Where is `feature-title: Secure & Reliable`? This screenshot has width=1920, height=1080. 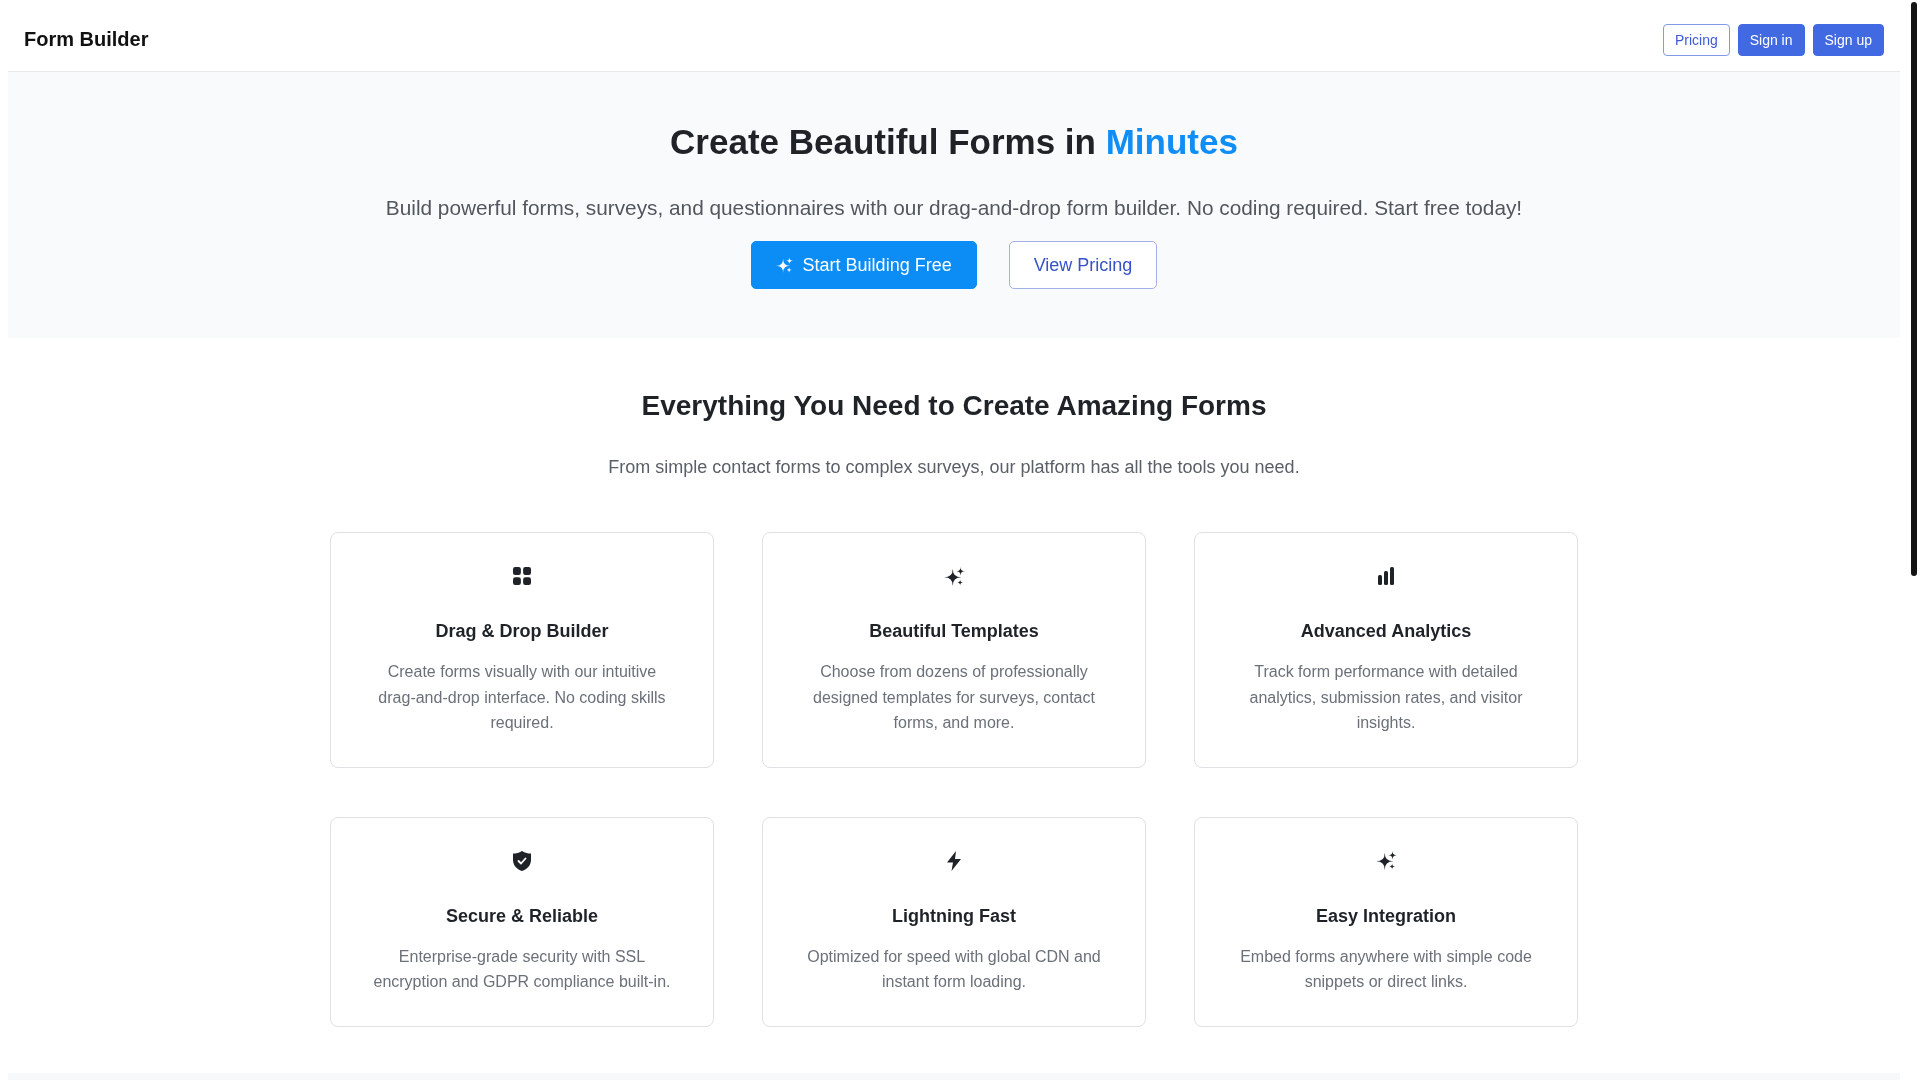
feature-title: Secure & Reliable is located at coordinates (522, 916).